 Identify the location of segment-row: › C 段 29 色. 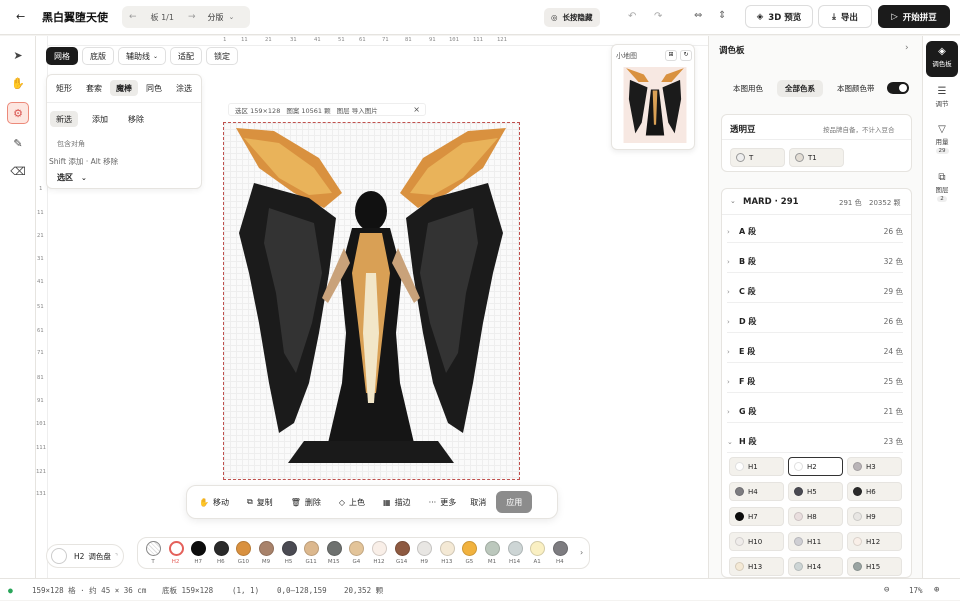
(815, 292).